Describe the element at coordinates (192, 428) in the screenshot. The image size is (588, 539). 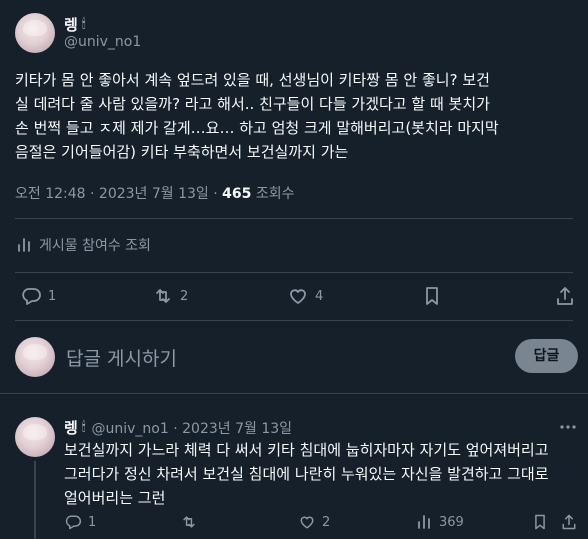
I see `reply-handle-date: @univ_no1 · 2023년 7월 13일` at that location.